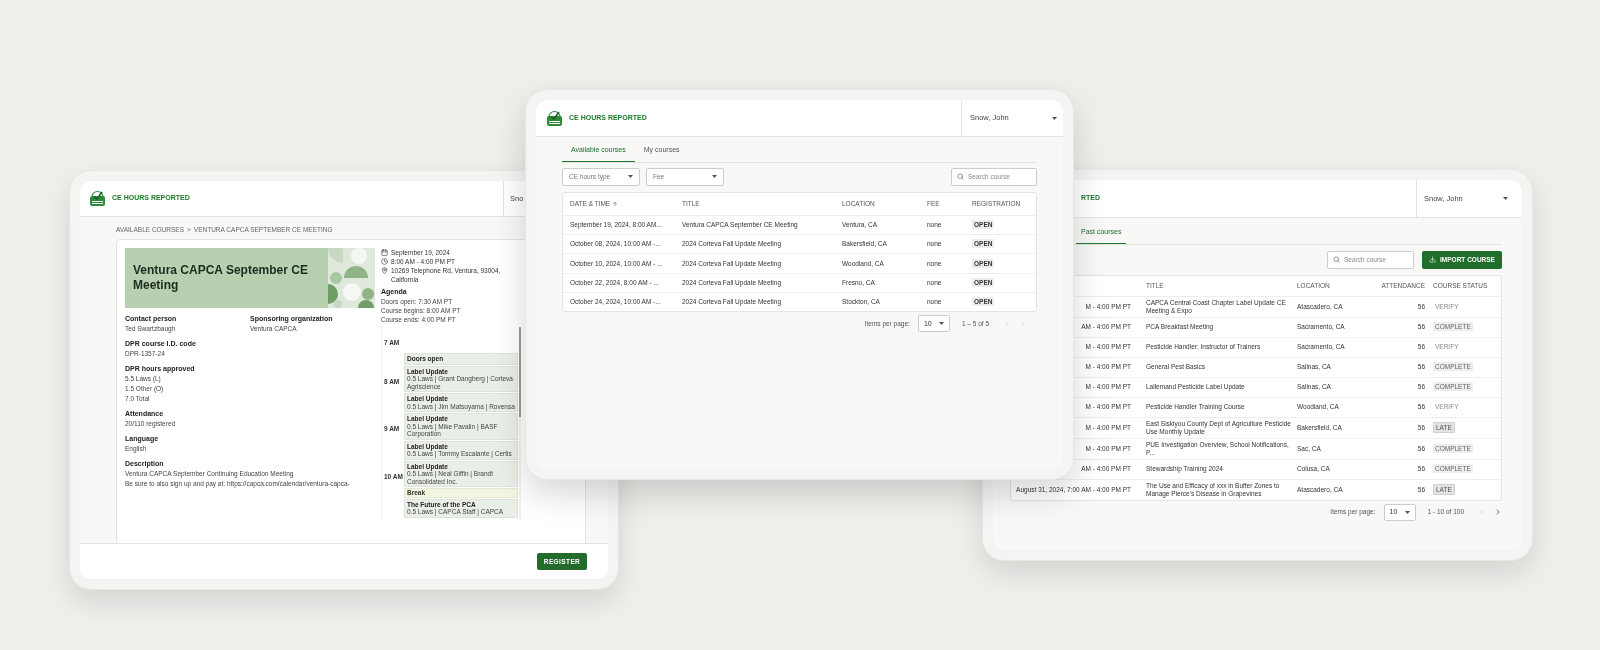  What do you see at coordinates (384, 270) in the screenshot?
I see `pin-icon` at bounding box center [384, 270].